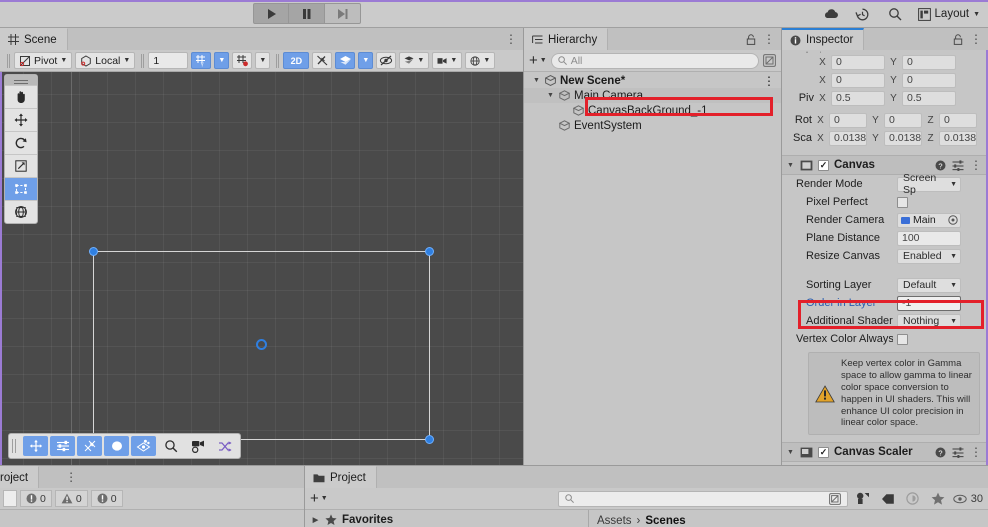 The image size is (988, 527). Describe the element at coordinates (976, 39) in the screenshot. I see `inspector-menu-icon: ⋮` at that location.